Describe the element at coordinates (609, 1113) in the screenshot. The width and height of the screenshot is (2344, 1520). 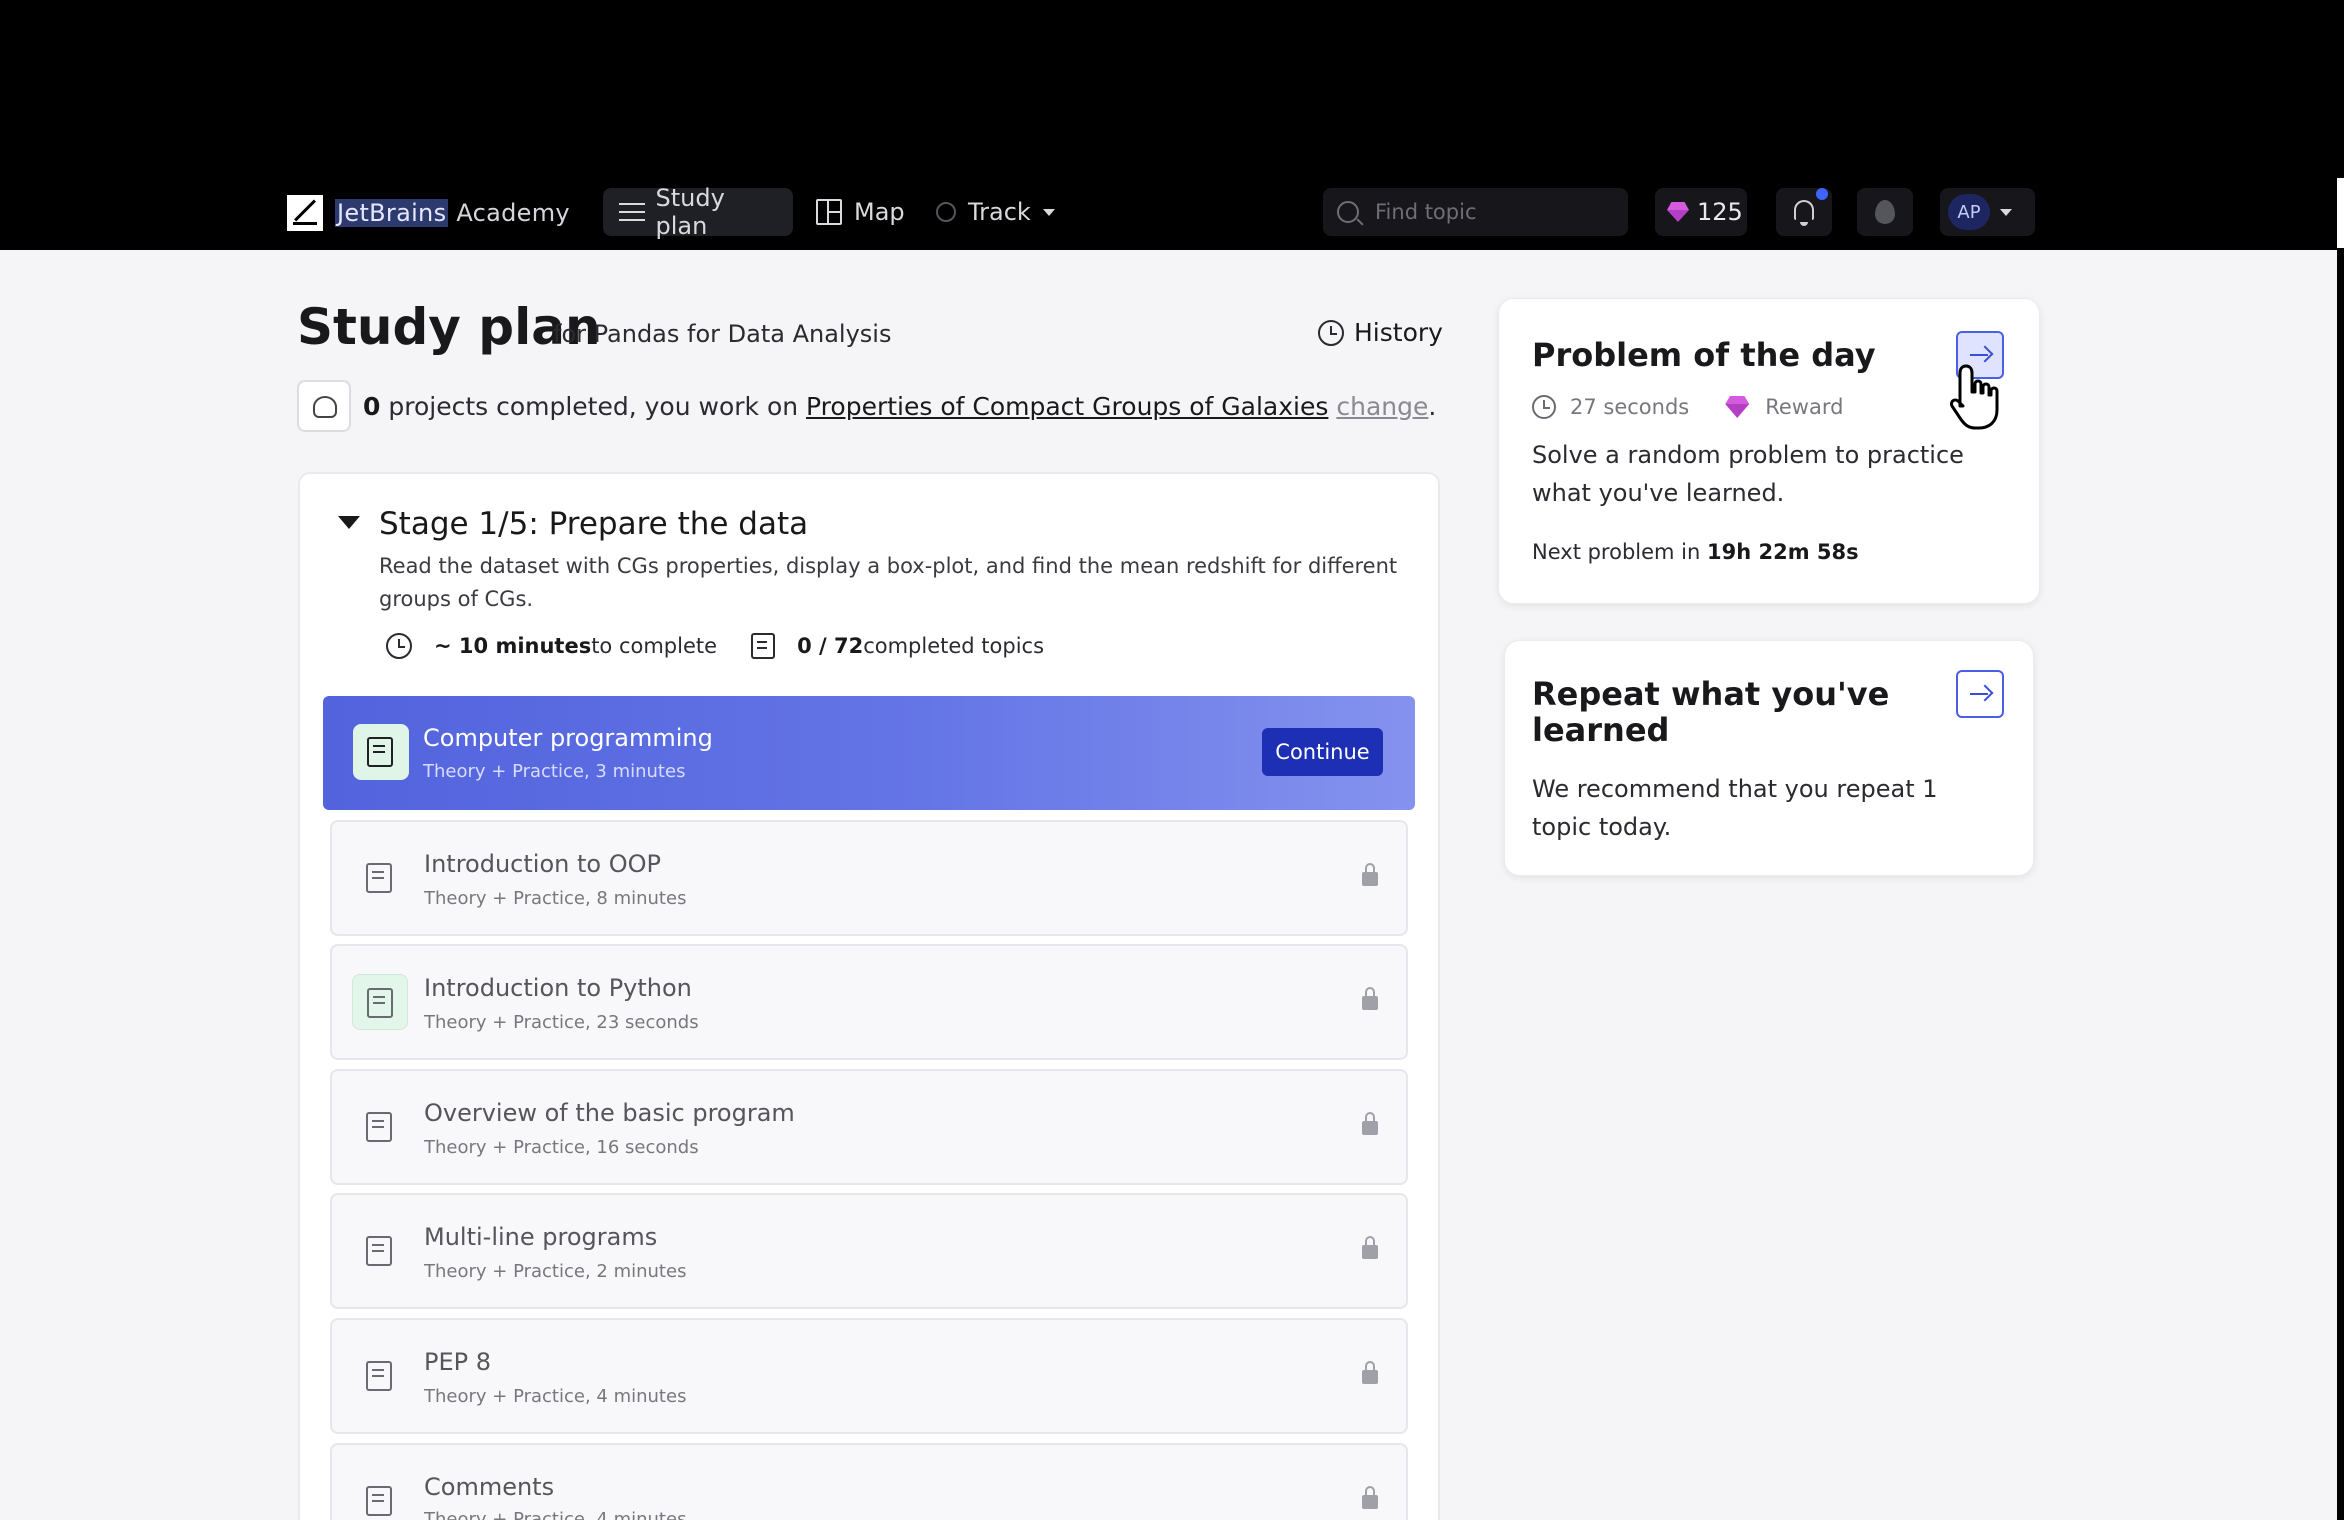
I see `topic-name: Overview of the basic program` at that location.